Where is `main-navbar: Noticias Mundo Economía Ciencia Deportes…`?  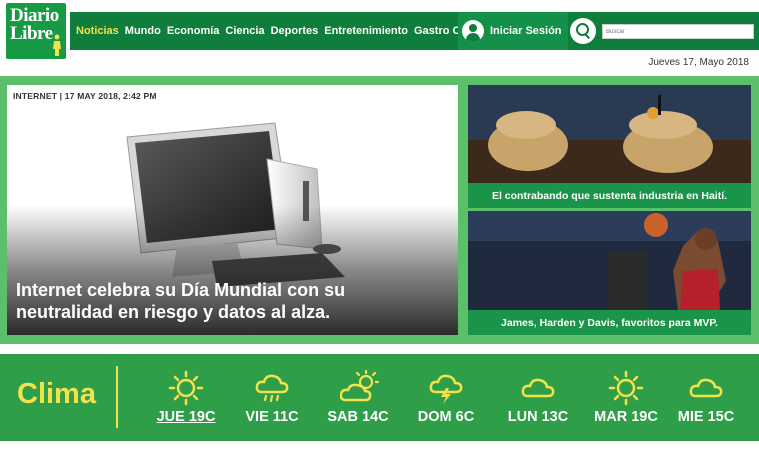 main-navbar: Noticias Mundo Economía Ciencia Deportes… is located at coordinates (414, 31).